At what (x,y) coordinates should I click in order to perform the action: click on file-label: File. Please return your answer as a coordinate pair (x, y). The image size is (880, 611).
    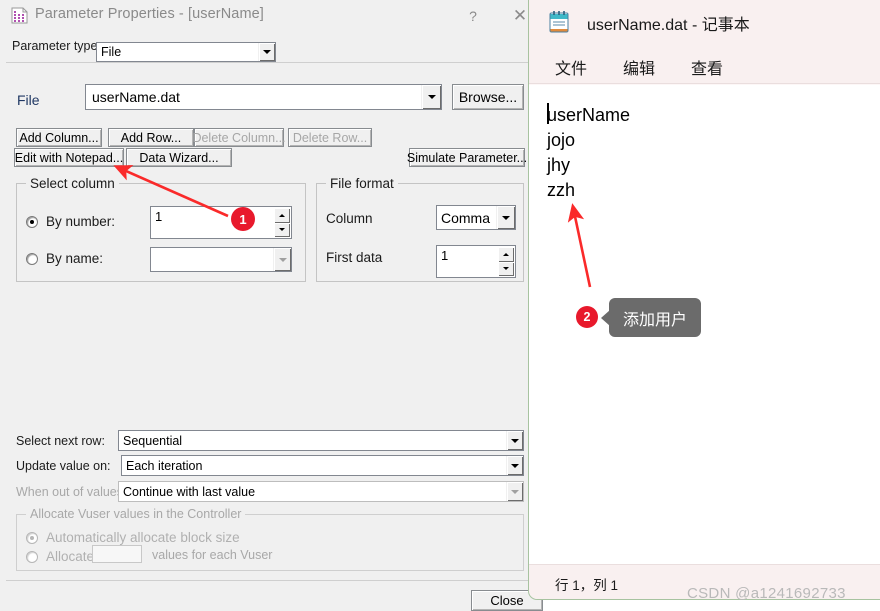
    Looking at the image, I should click on (28, 100).